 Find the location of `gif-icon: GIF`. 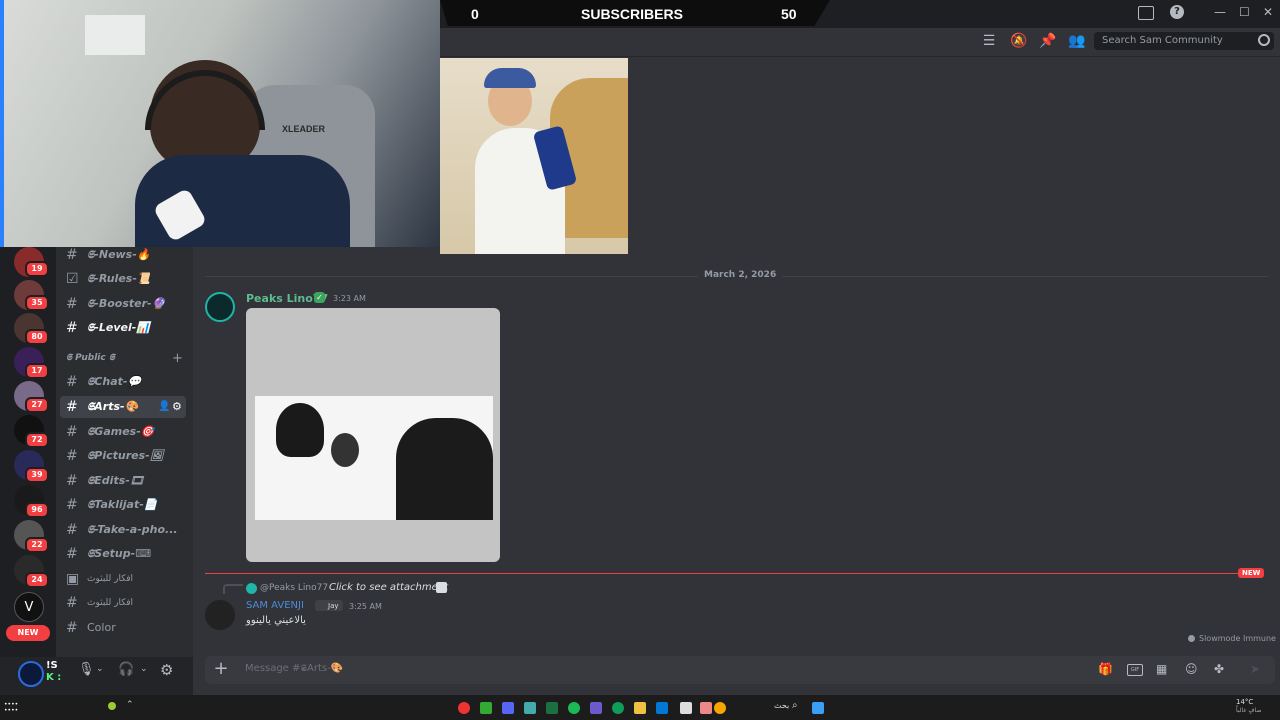

gif-icon: GIF is located at coordinates (1135, 670).